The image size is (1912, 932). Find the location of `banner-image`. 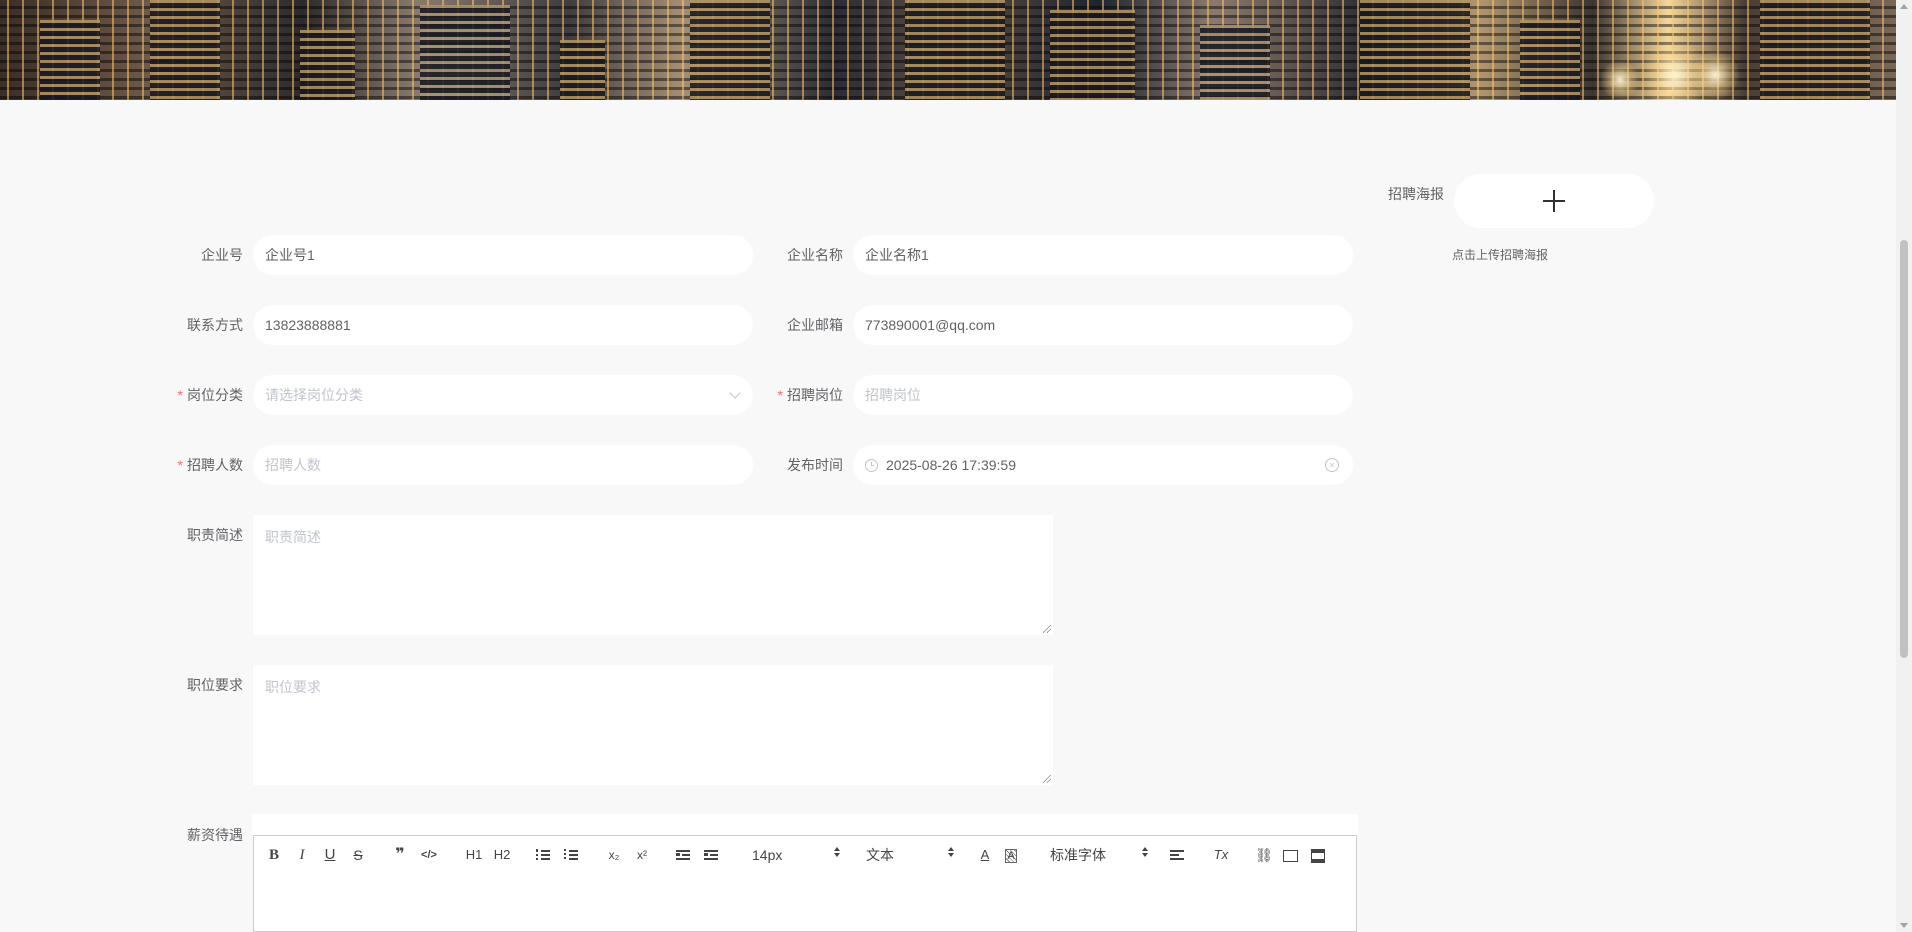

banner-image is located at coordinates (948, 50).